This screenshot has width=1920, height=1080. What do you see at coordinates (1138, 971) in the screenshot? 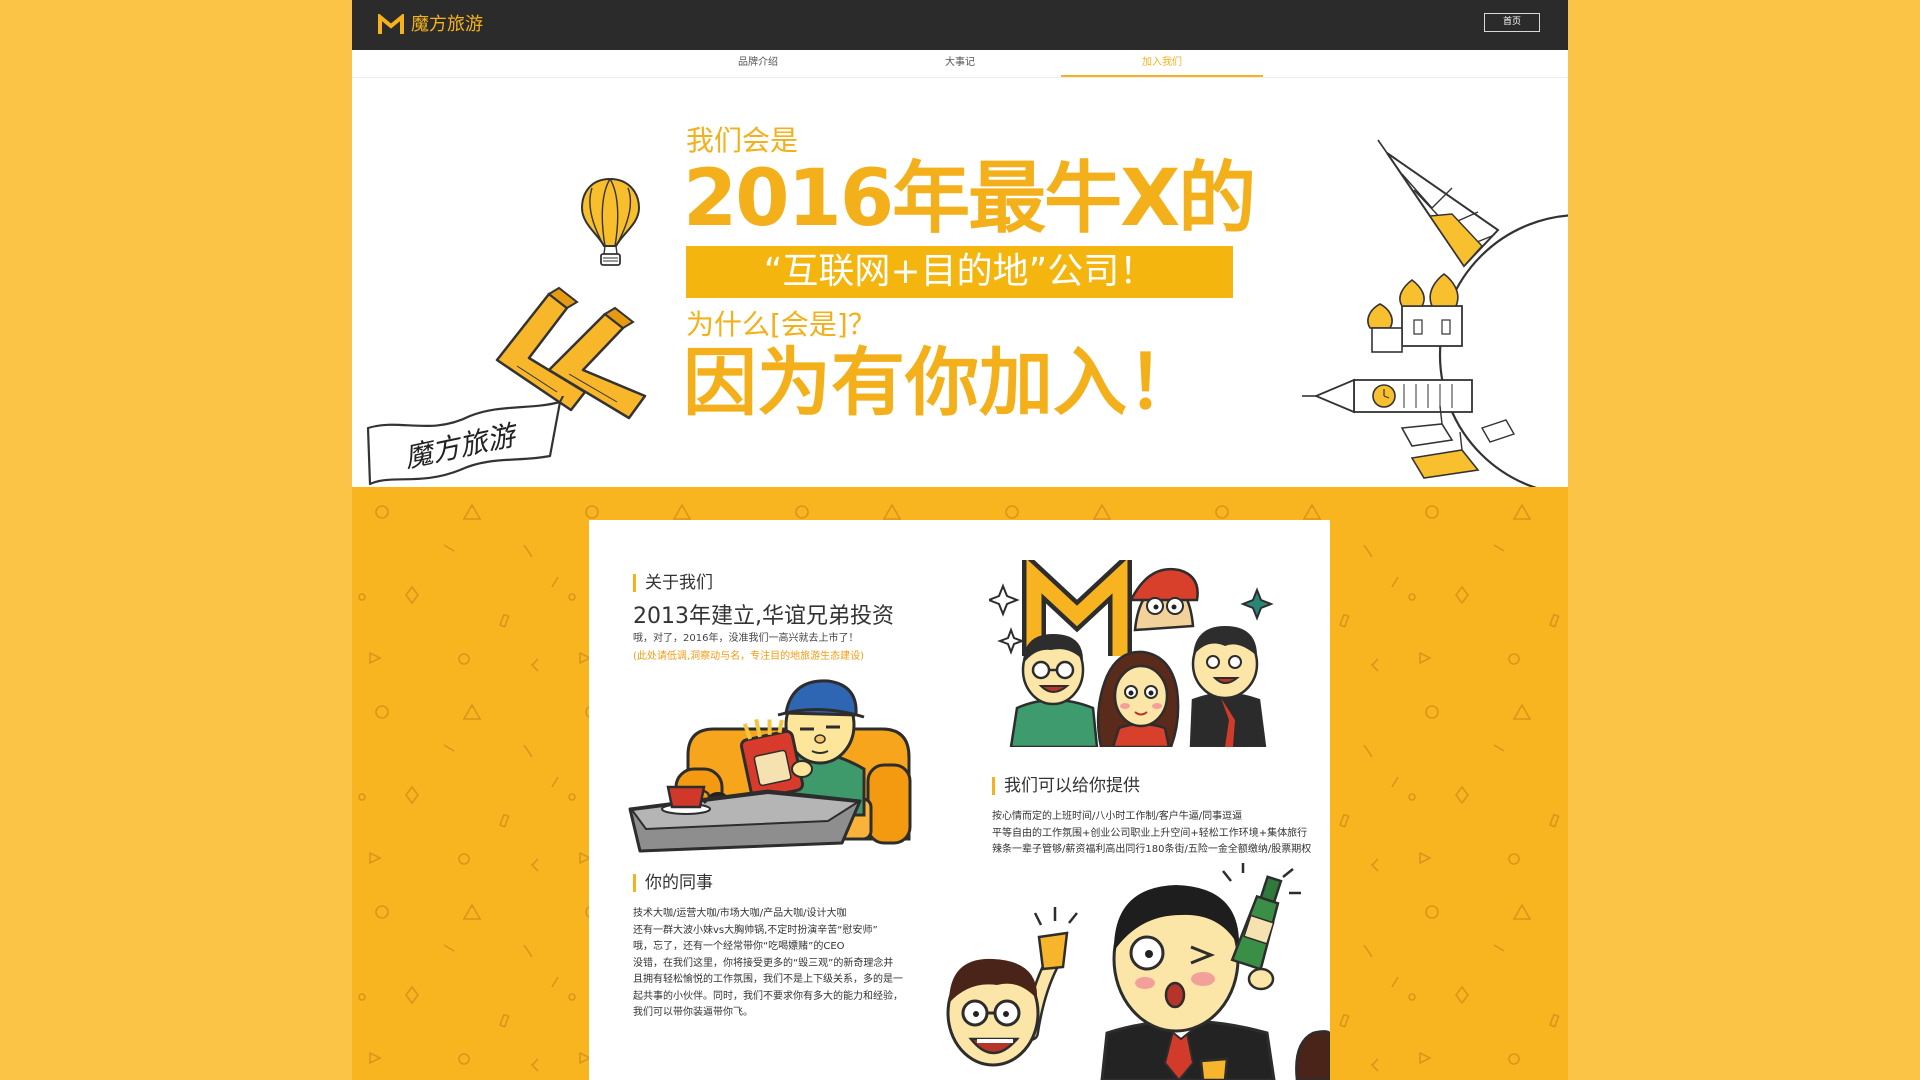
I see `cheering-colleagues-illustration` at bounding box center [1138, 971].